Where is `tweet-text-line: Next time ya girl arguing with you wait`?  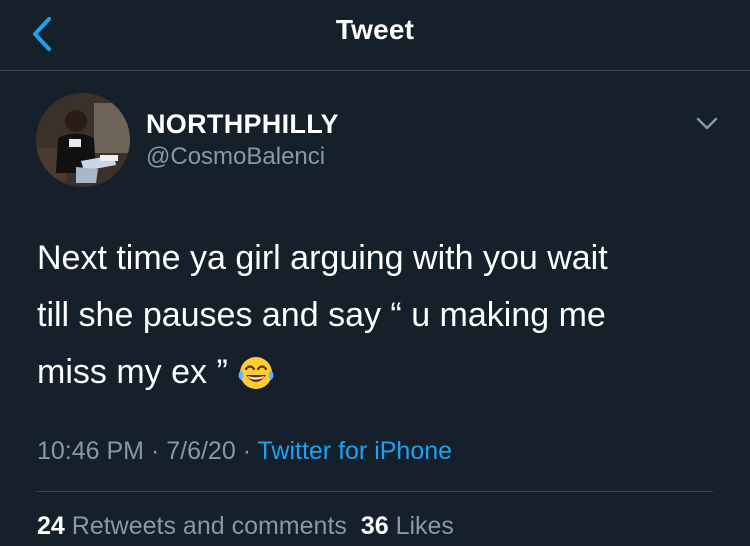
tweet-text-line: Next time ya girl arguing with you wait is located at coordinates (322, 258).